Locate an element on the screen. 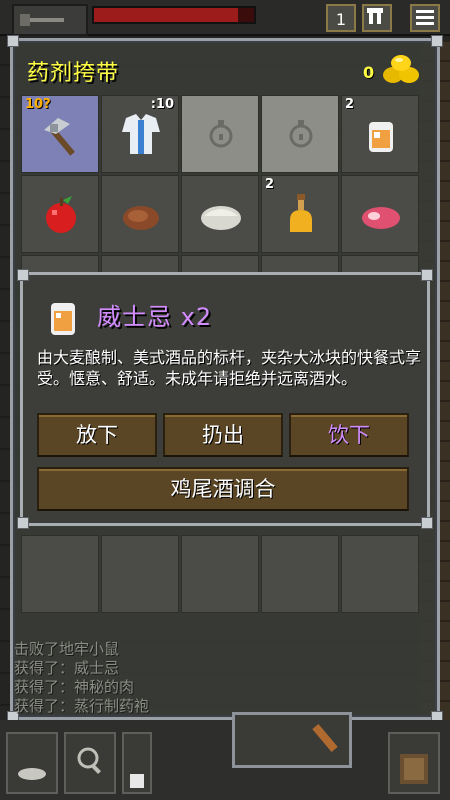 The image size is (450, 800). potion-bottle-icon is located at coordinates (301, 213).